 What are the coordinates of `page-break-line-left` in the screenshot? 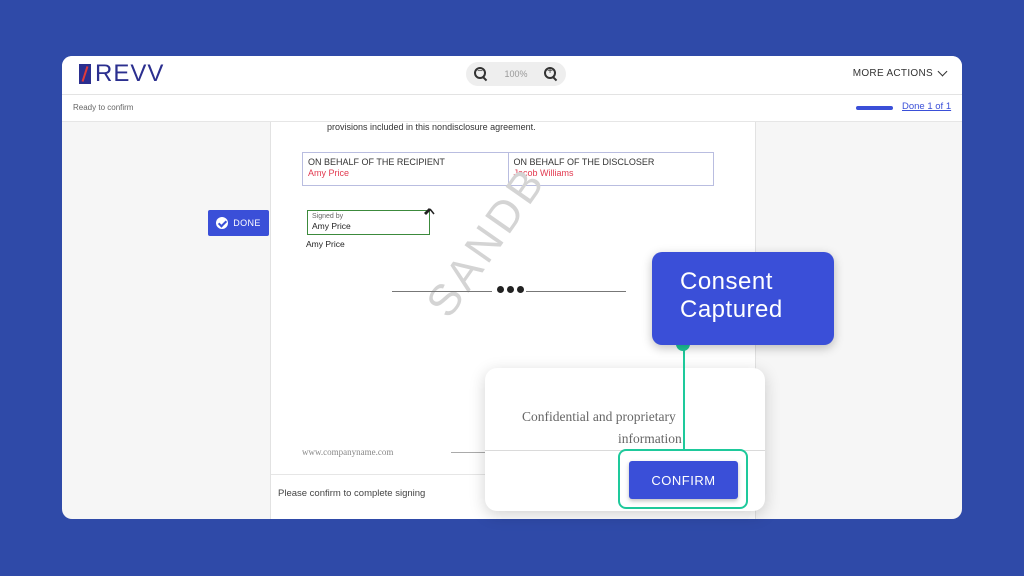 It's located at (442, 291).